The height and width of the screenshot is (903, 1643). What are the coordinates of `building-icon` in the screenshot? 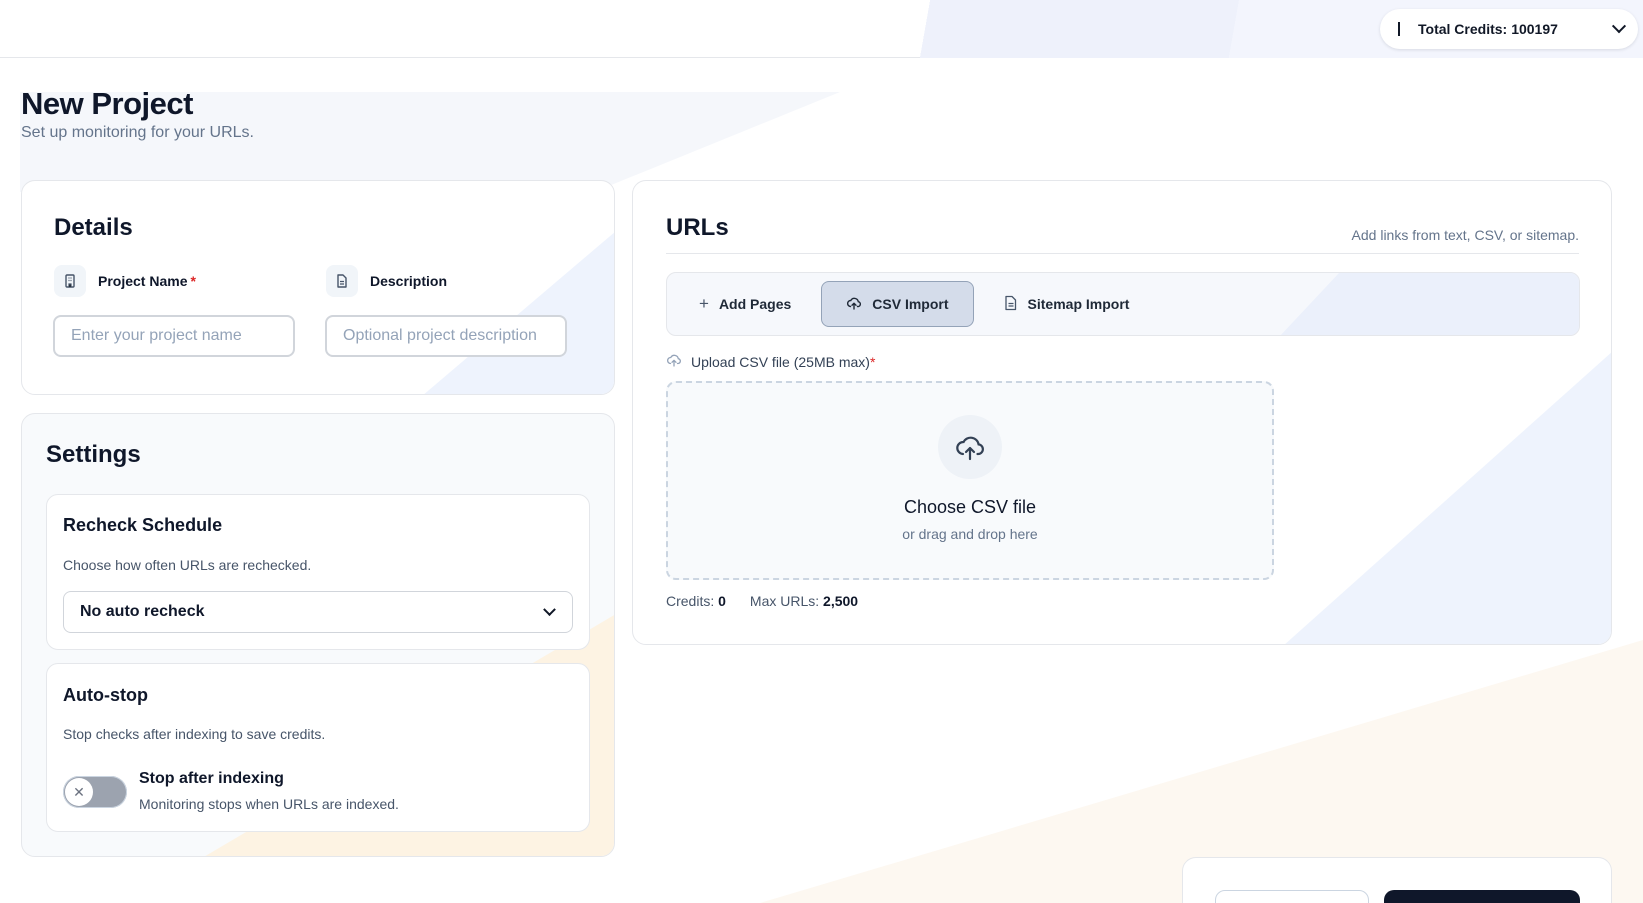 It's located at (70, 281).